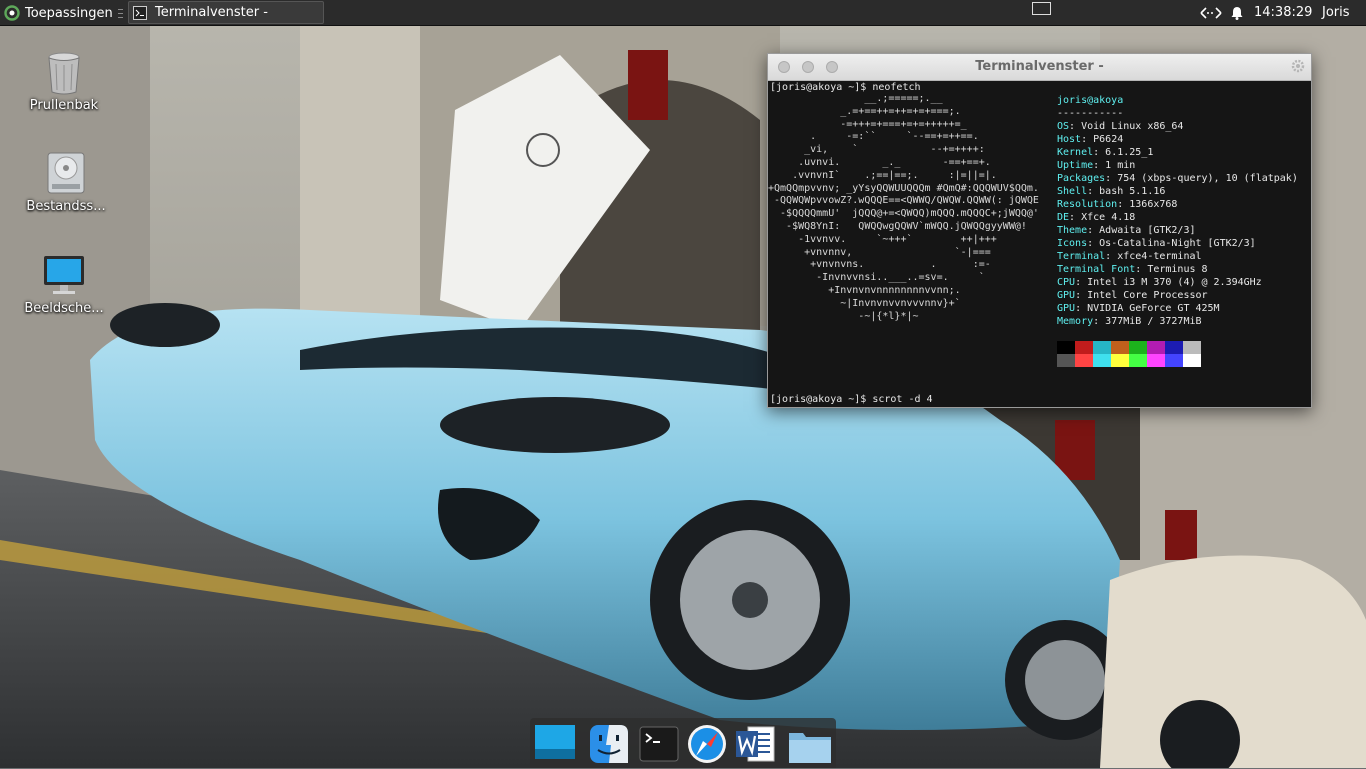 This screenshot has height=769, width=1366. I want to click on dock-terminal, so click(659, 744).